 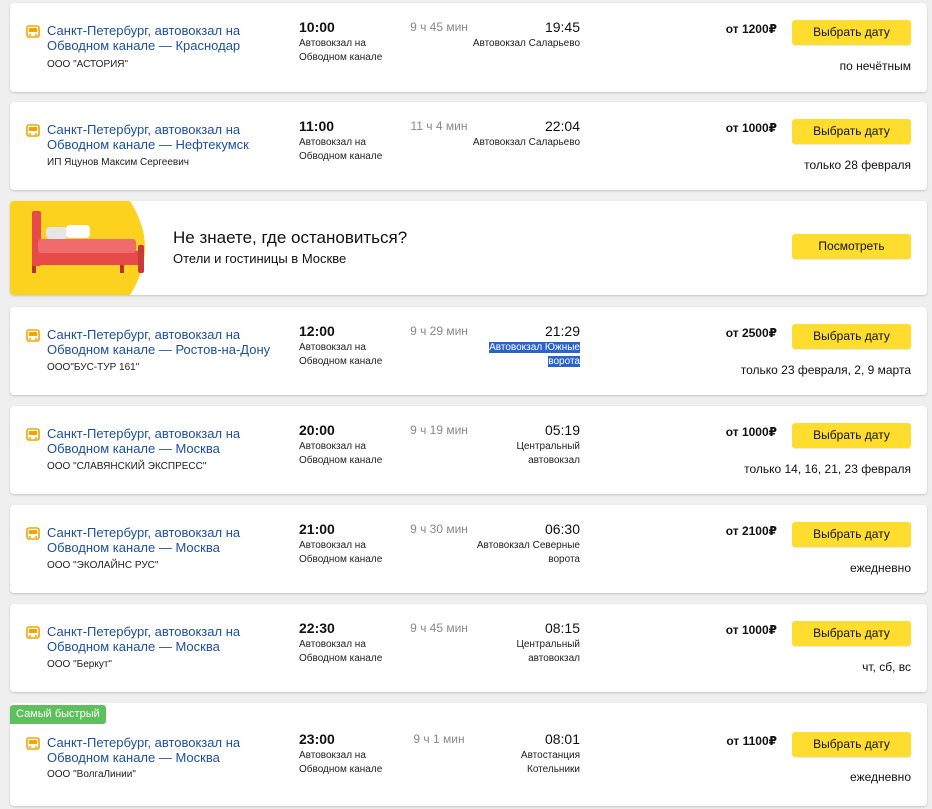 What do you see at coordinates (439, 739) in the screenshot?
I see `trip-duration: 9 ч 1 мин` at bounding box center [439, 739].